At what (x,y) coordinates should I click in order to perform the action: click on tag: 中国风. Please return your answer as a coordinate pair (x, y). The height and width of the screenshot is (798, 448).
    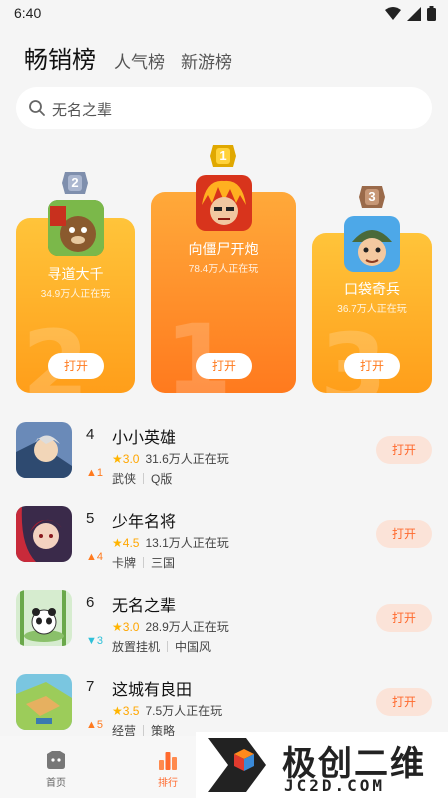
    Looking at the image, I should click on (193, 647).